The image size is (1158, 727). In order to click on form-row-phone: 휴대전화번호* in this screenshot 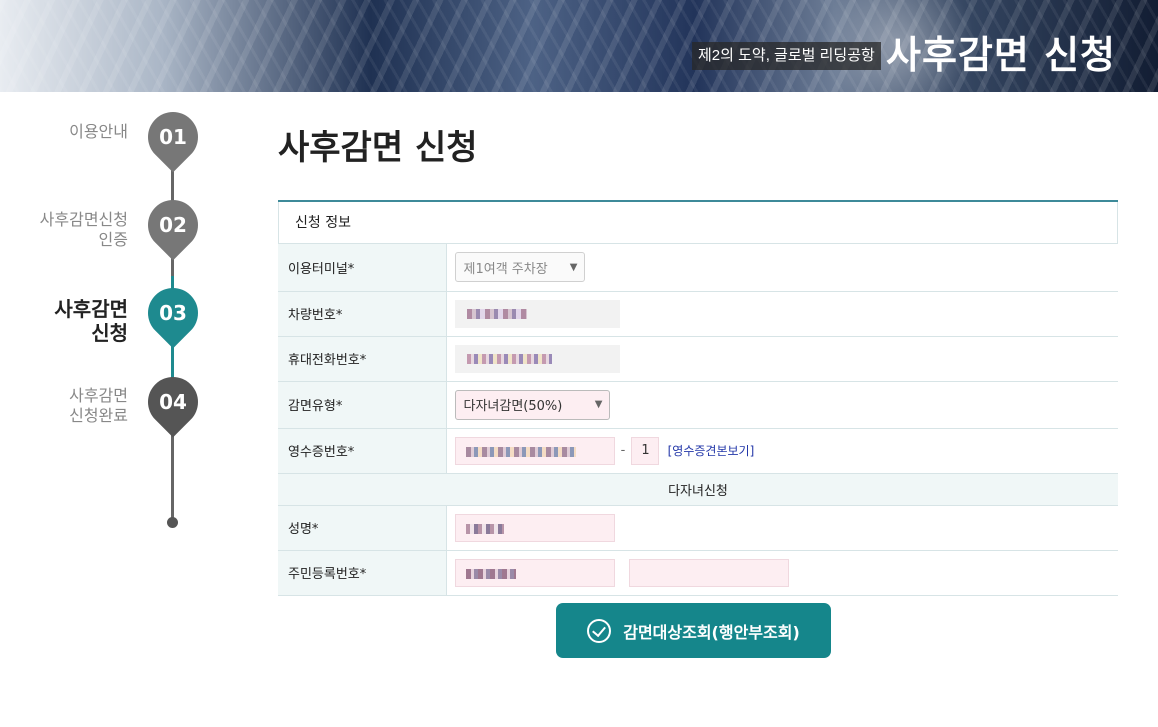, I will do `click(698, 359)`.